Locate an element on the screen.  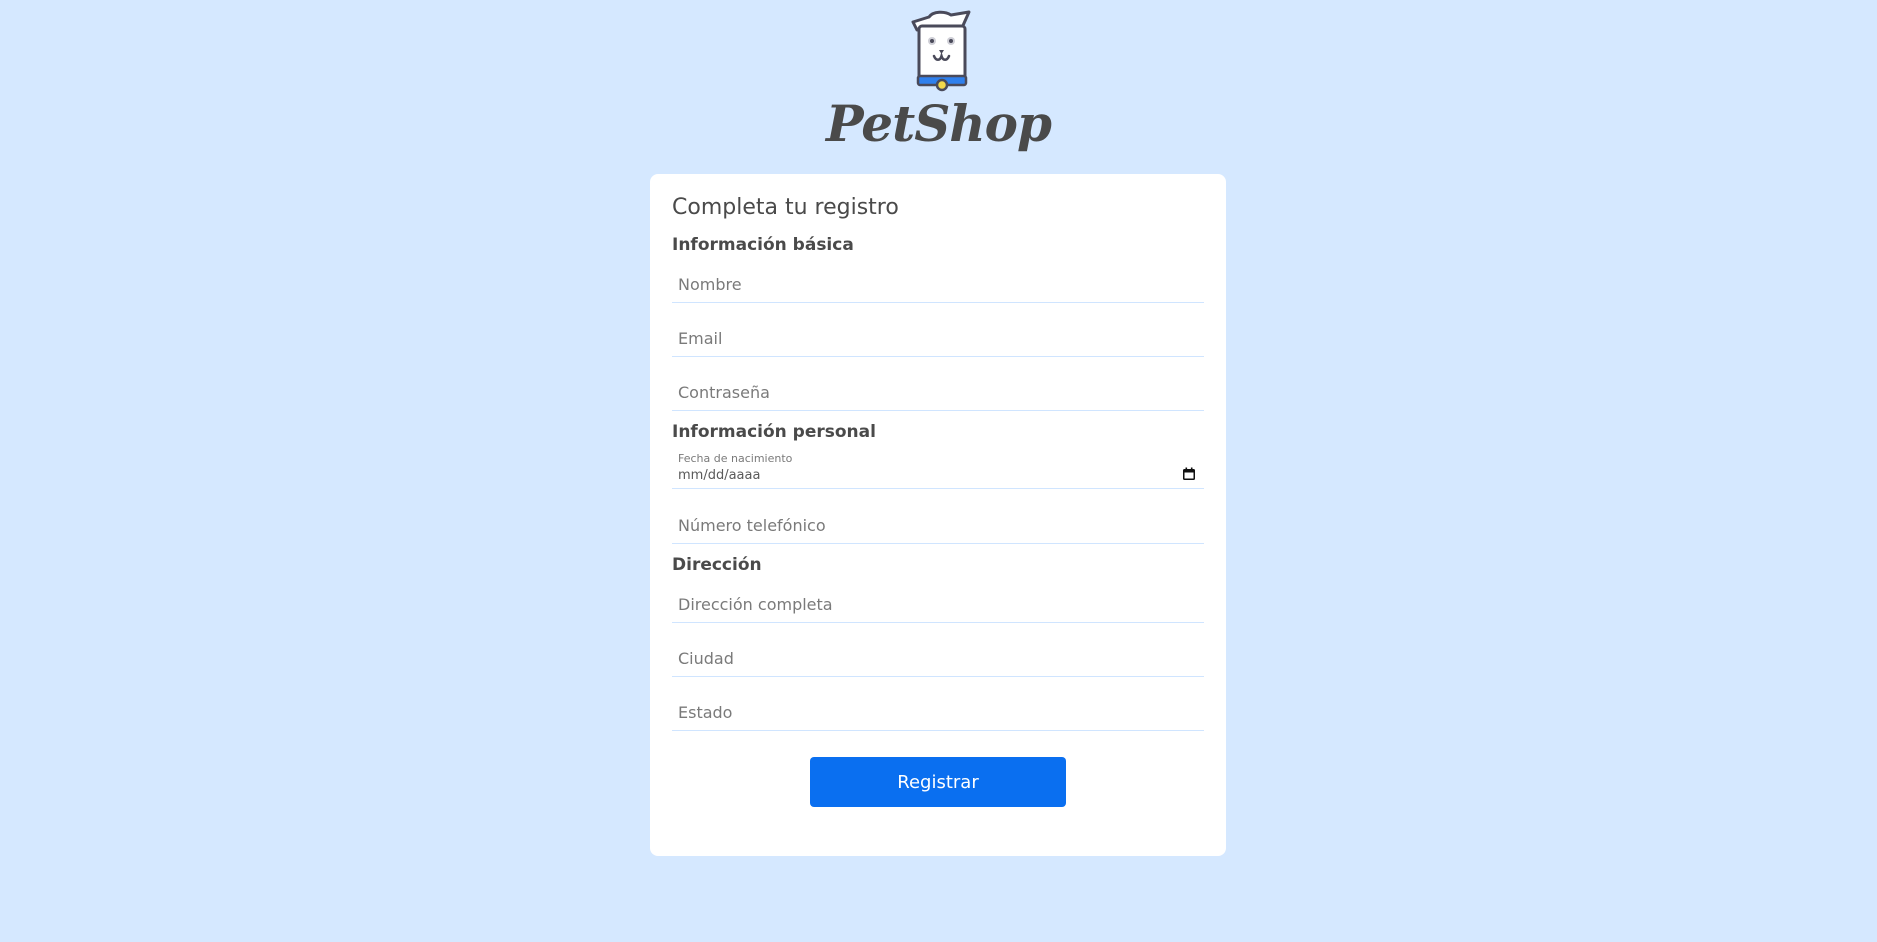
phone-input is located at coordinates (938, 525).